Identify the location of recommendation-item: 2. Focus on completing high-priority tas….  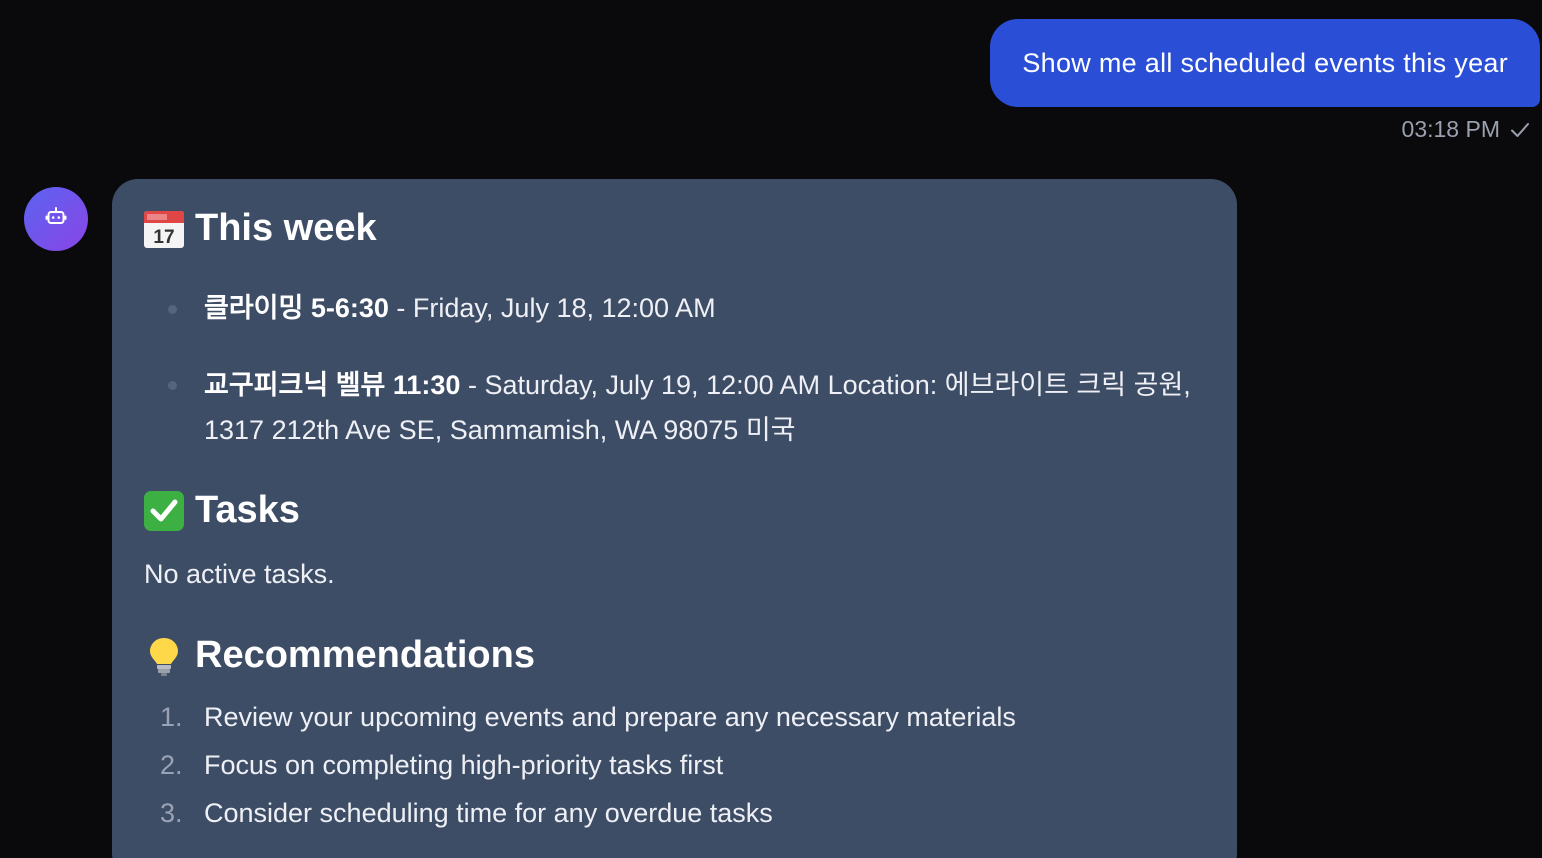
(441, 765).